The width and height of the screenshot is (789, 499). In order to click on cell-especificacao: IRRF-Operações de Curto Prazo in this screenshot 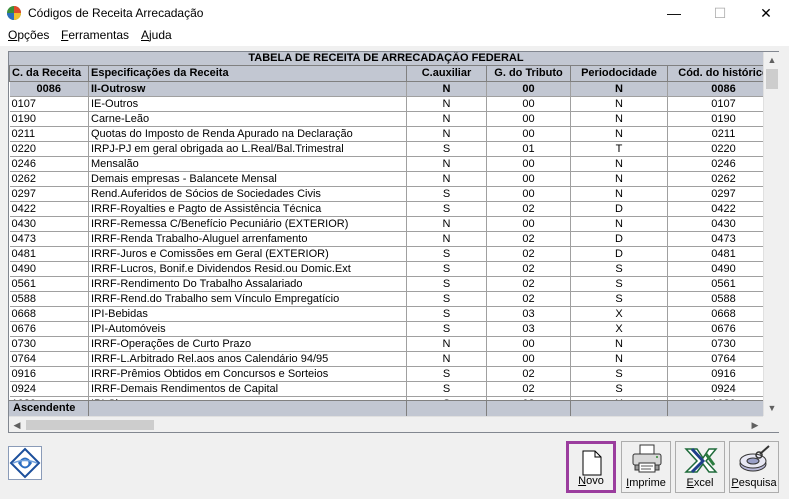, I will do `click(247, 344)`.